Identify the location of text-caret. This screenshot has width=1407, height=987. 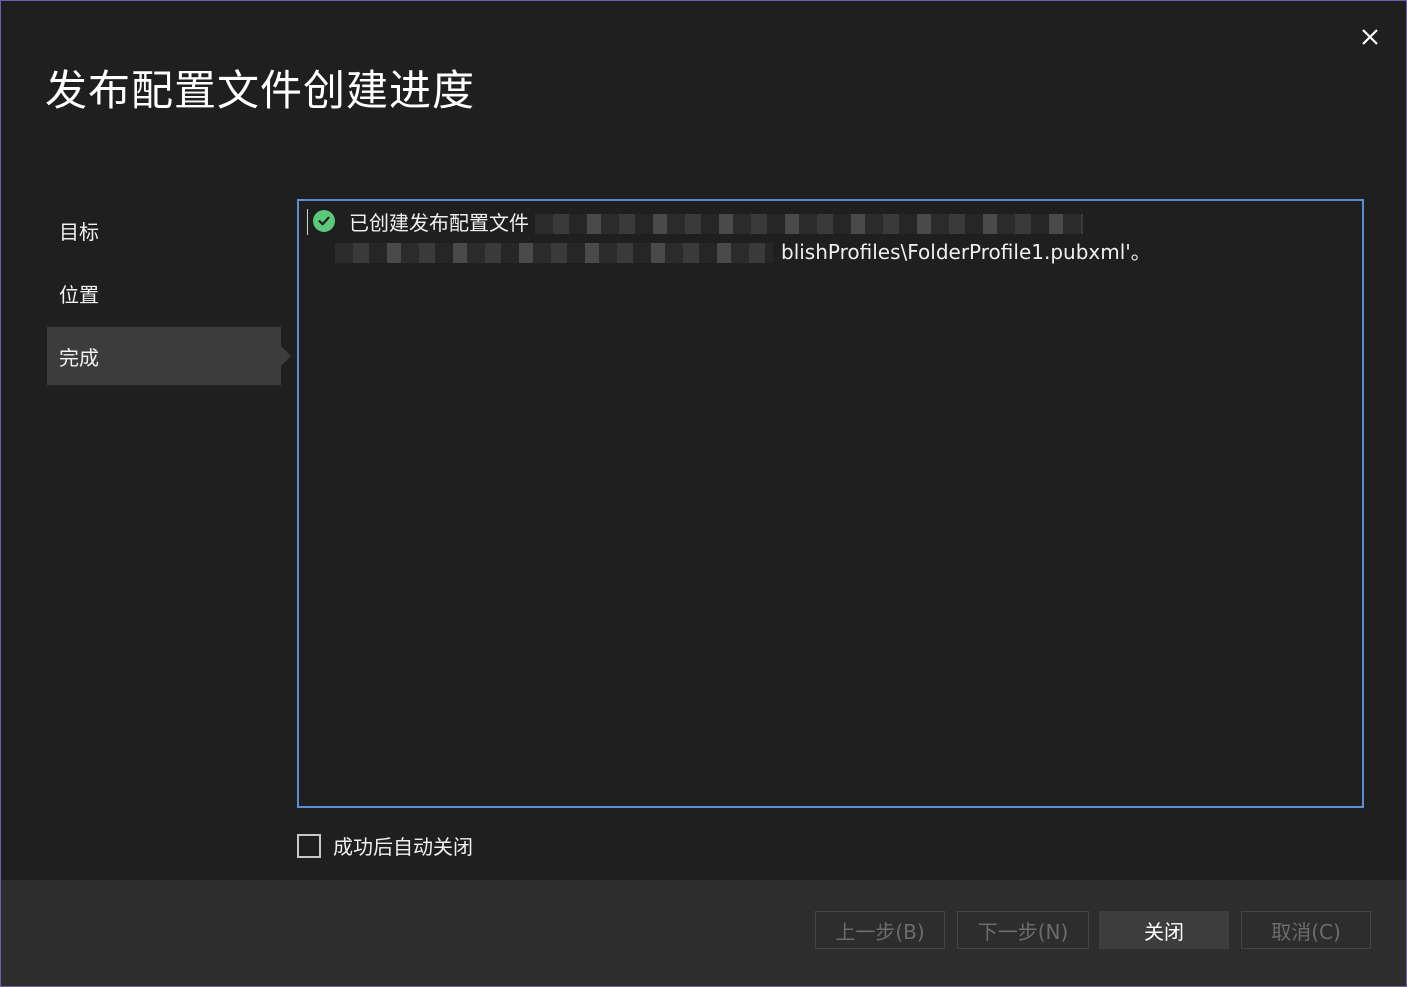
(307, 222).